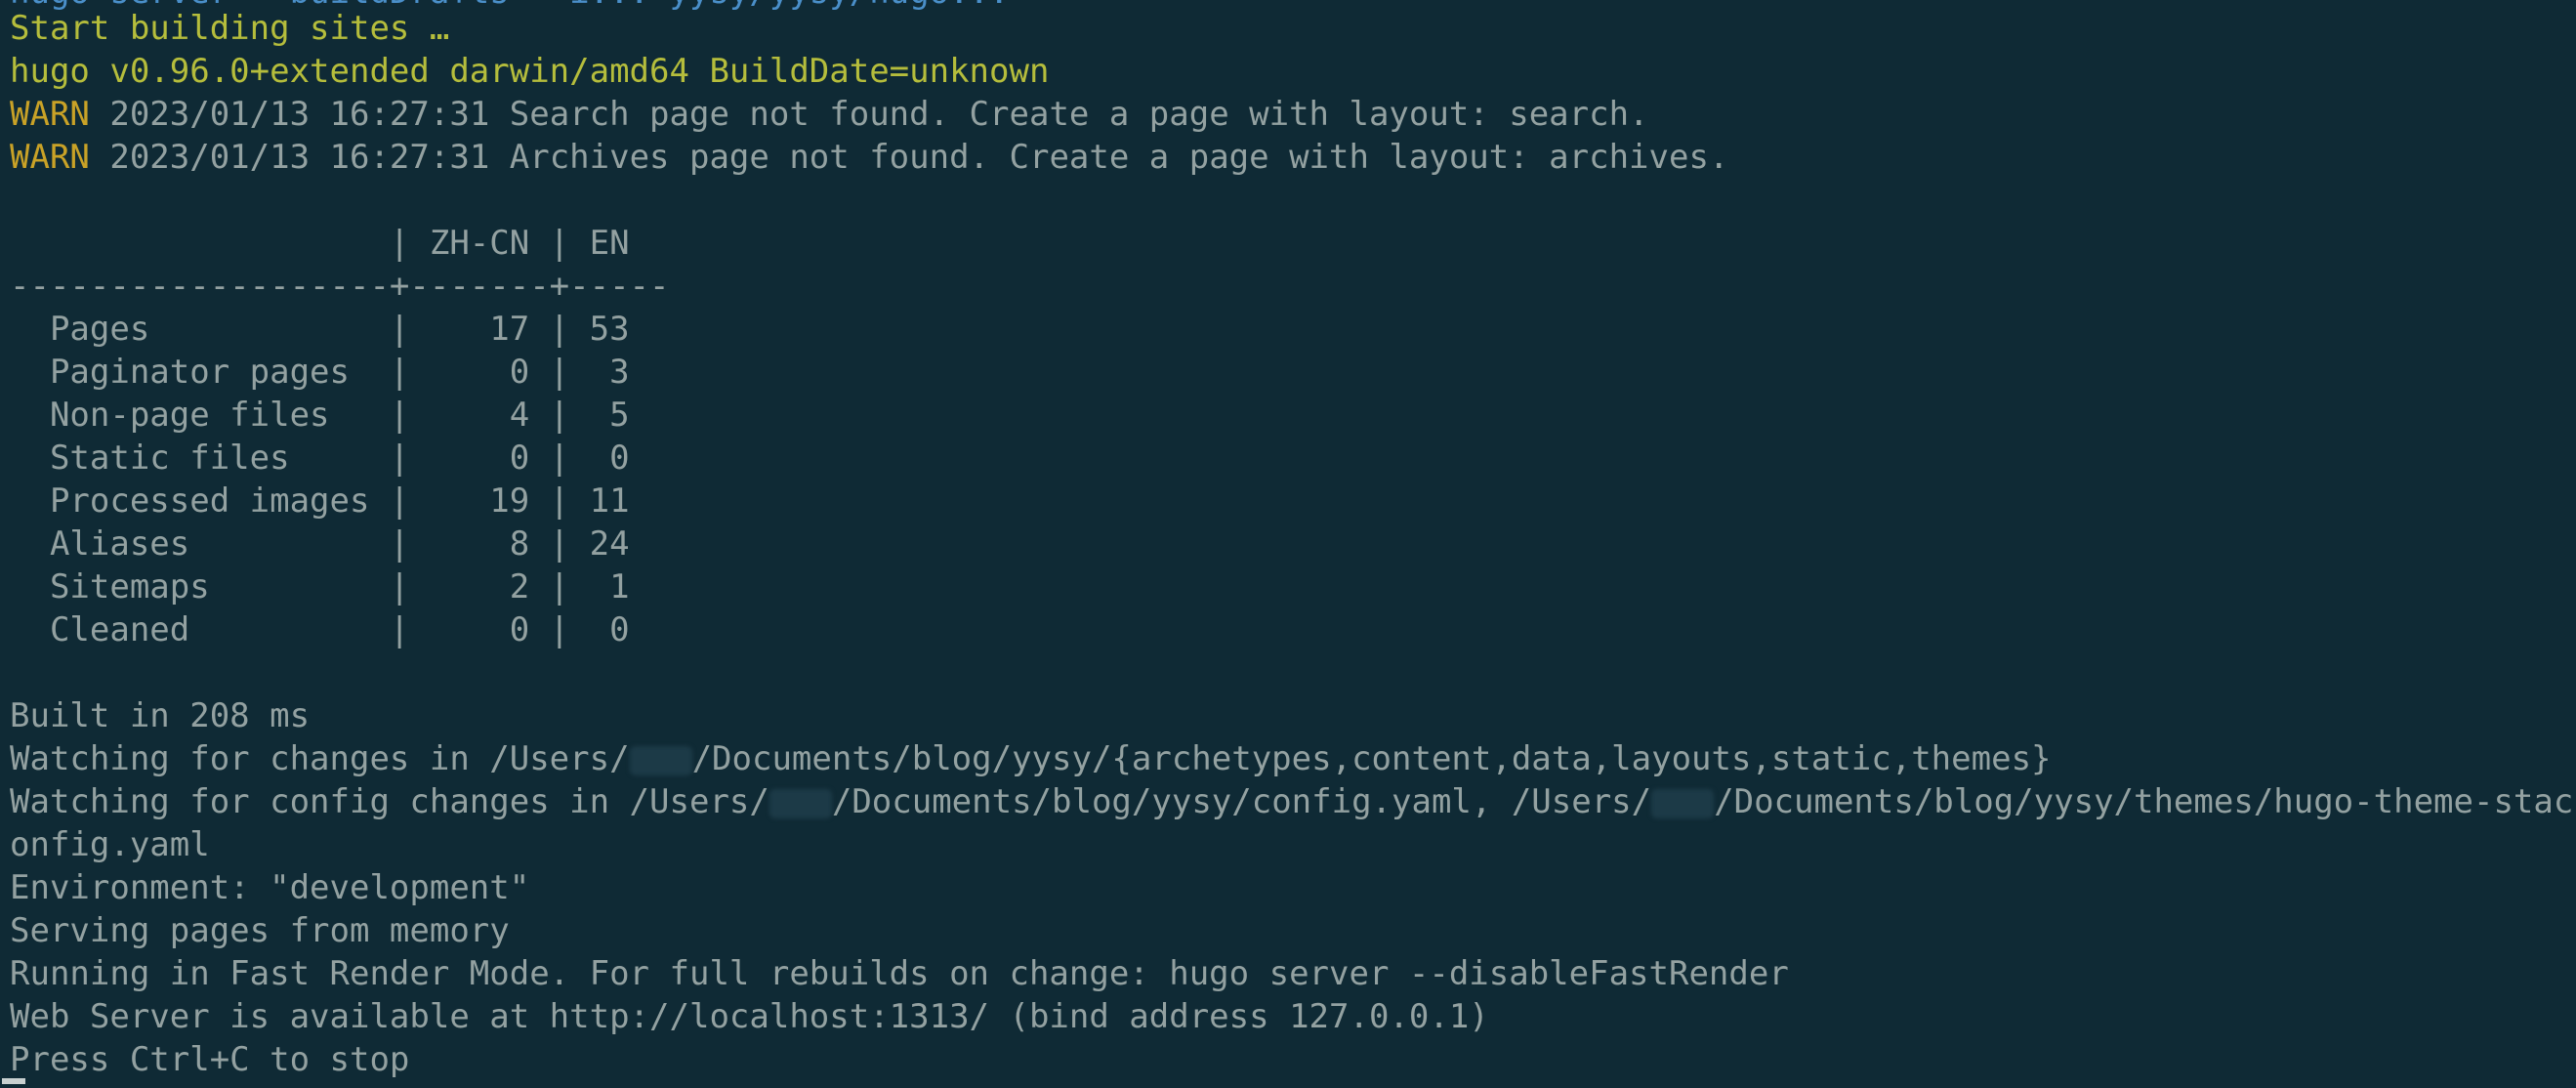  Describe the element at coordinates (320, 329) in the screenshot. I see `stats-row-pages: Pages | 17 | 53` at that location.